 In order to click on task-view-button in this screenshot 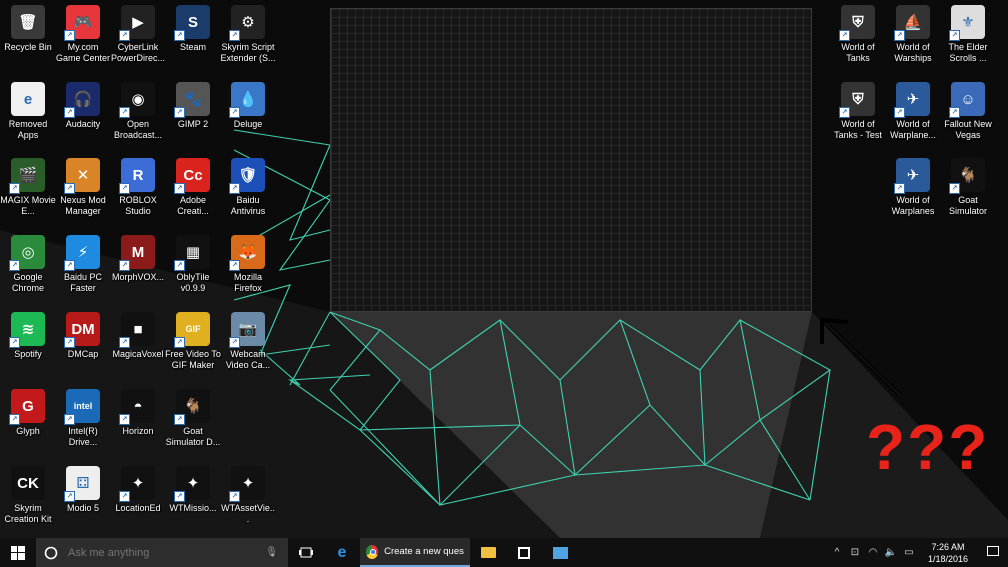, I will do `click(306, 552)`.